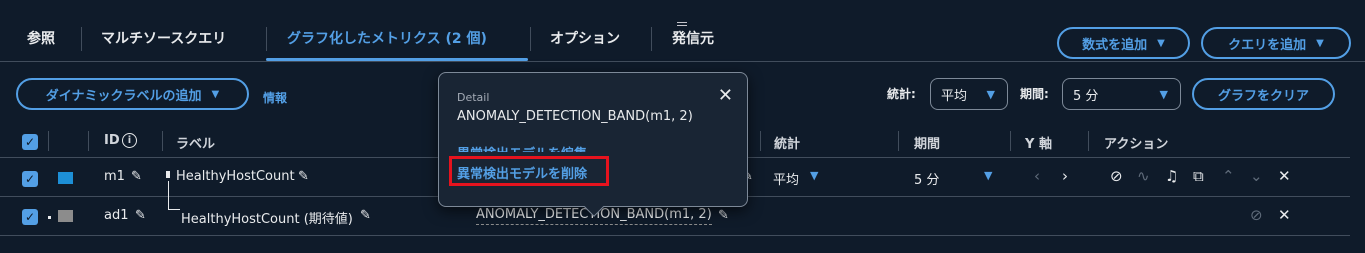 This screenshot has width=1365, height=253. What do you see at coordinates (196, 144) in the screenshot?
I see `header-label: ラベル` at bounding box center [196, 144].